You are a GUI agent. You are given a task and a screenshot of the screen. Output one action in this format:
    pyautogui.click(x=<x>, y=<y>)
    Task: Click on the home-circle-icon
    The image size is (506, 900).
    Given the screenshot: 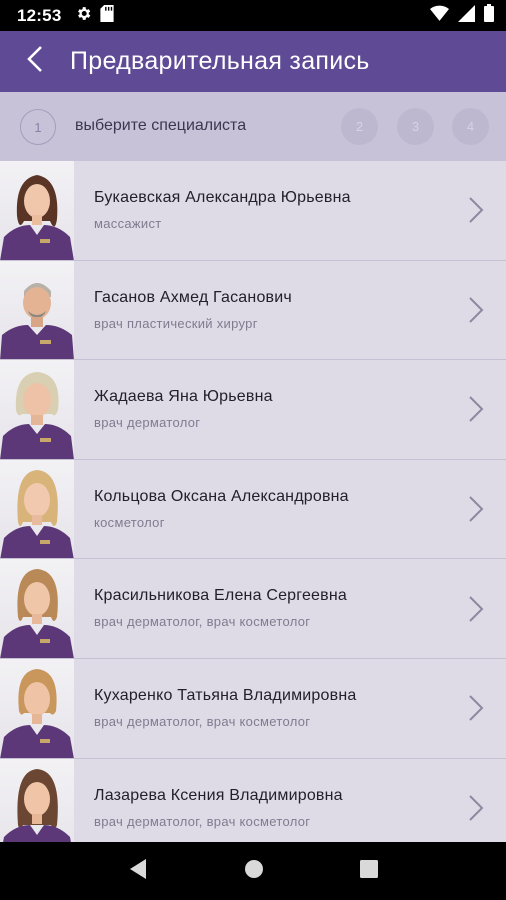 What is the action you would take?
    pyautogui.click(x=254, y=871)
    